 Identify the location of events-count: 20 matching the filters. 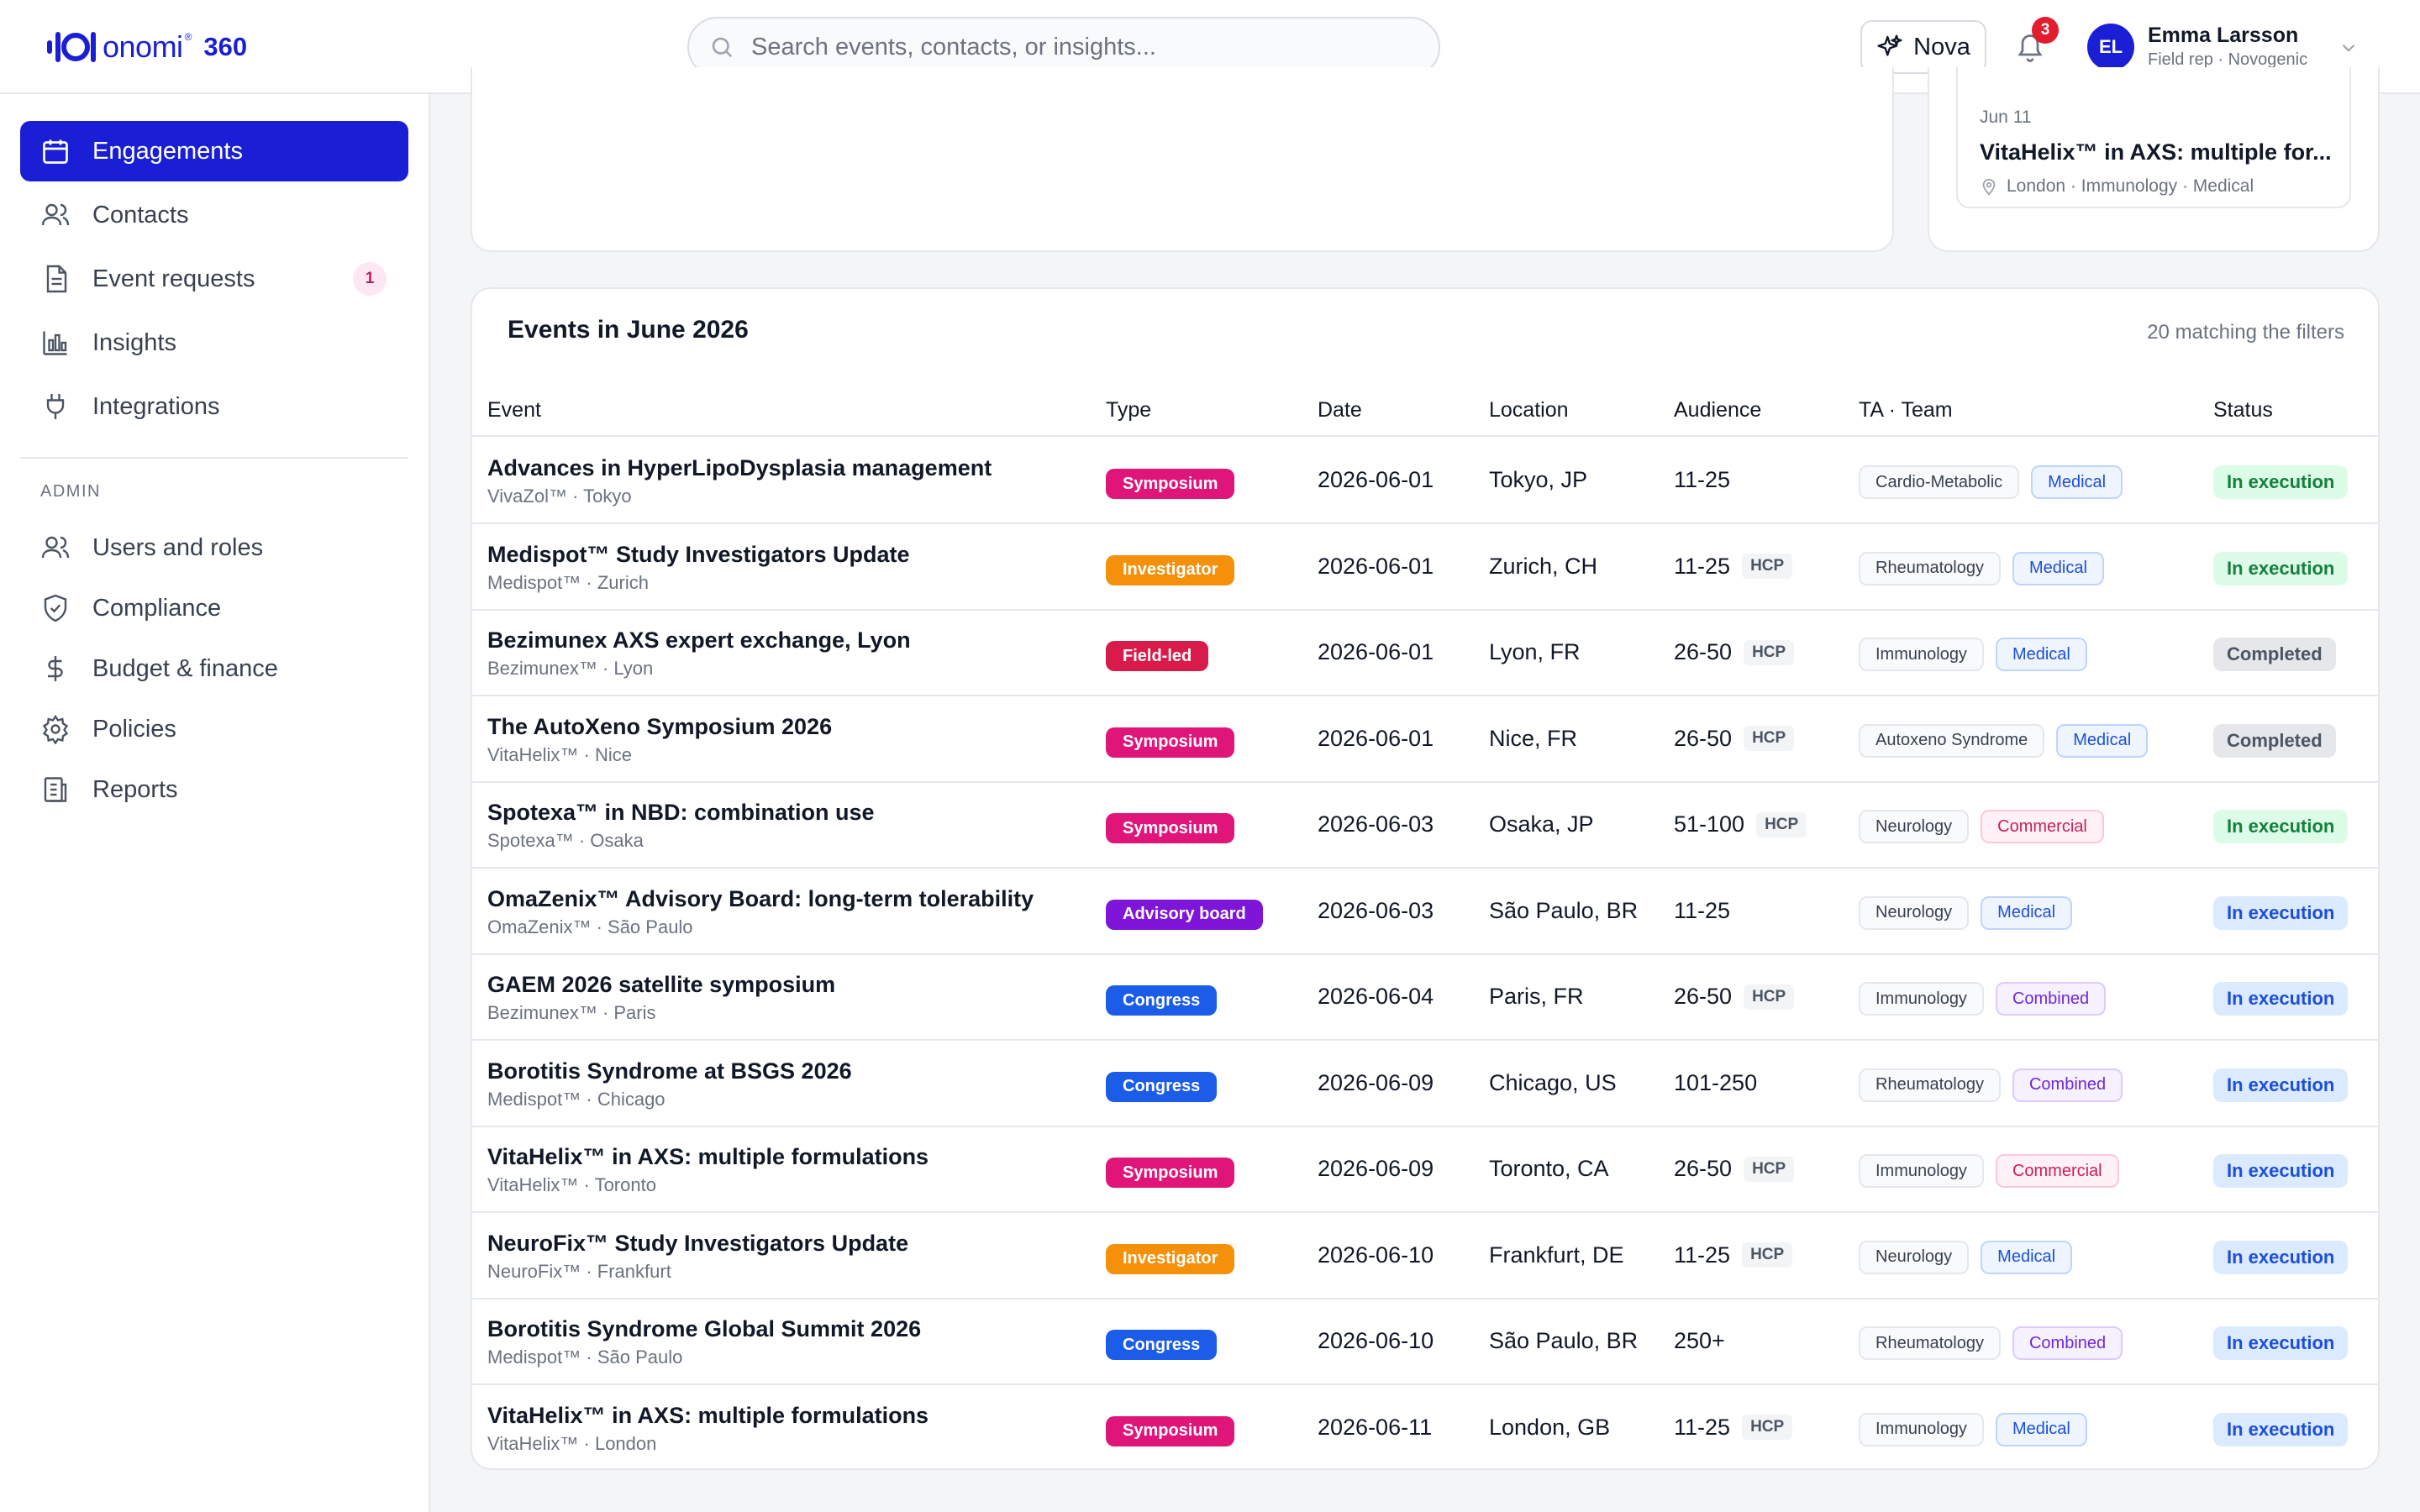
(2245, 332).